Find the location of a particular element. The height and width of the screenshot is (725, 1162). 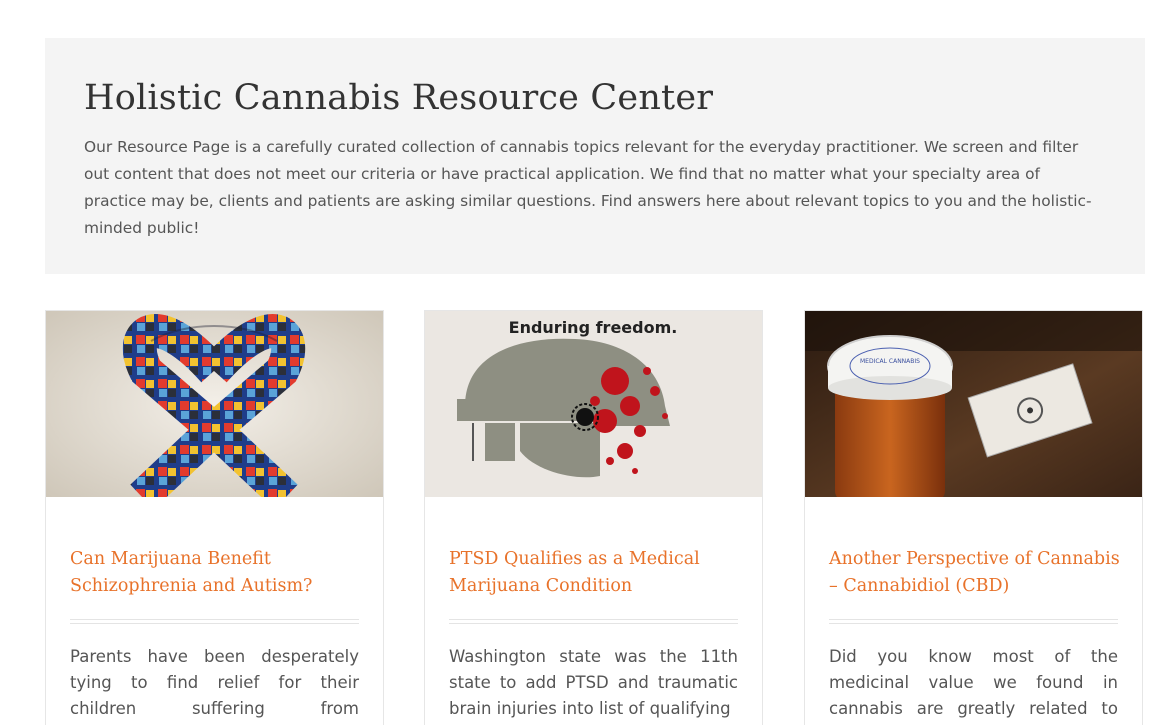

article-image-autism-ribbon is located at coordinates (214, 404).